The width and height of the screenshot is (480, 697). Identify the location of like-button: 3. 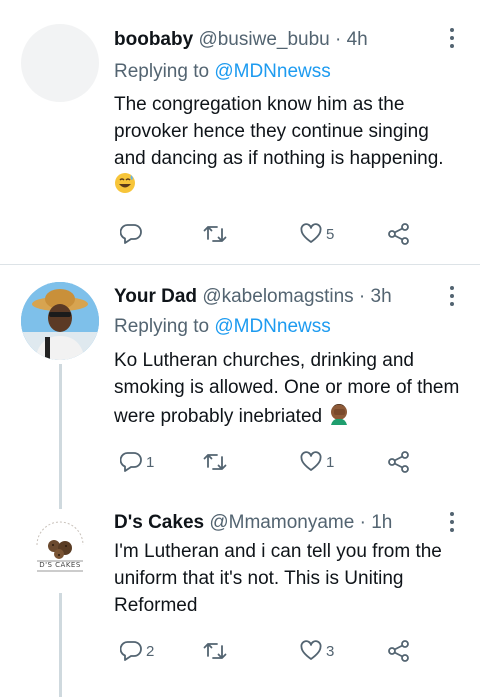
(317, 651).